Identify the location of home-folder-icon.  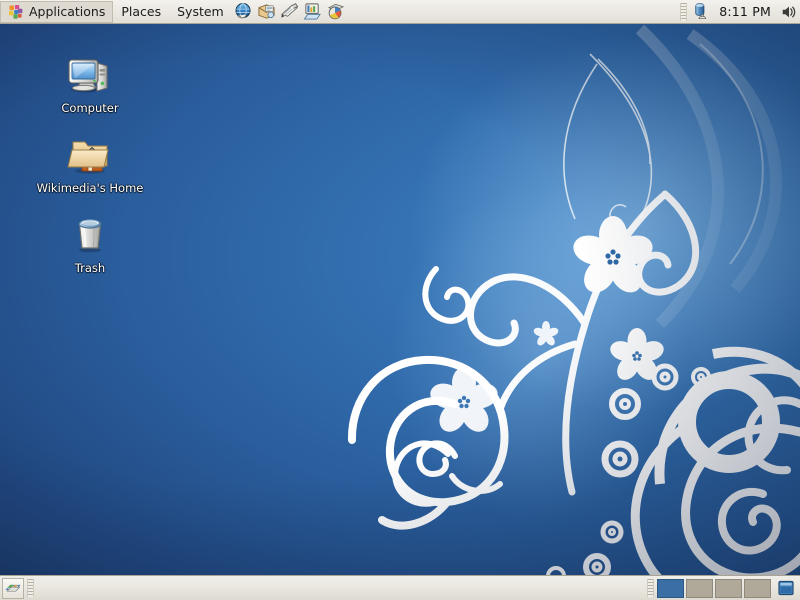
(88, 157).